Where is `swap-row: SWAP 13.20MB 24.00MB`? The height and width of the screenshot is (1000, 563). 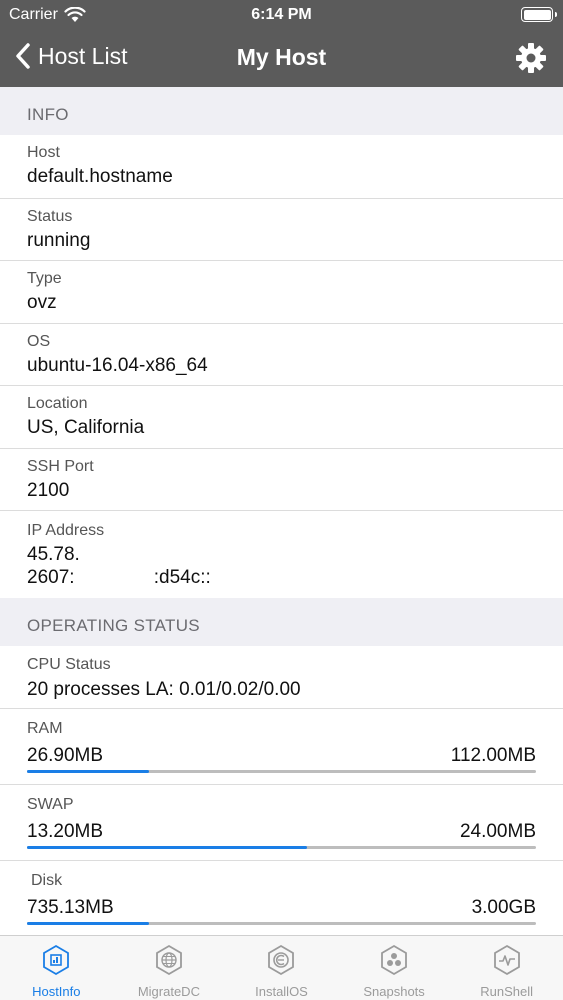
swap-row: SWAP 13.20MB 24.00MB is located at coordinates (281, 822).